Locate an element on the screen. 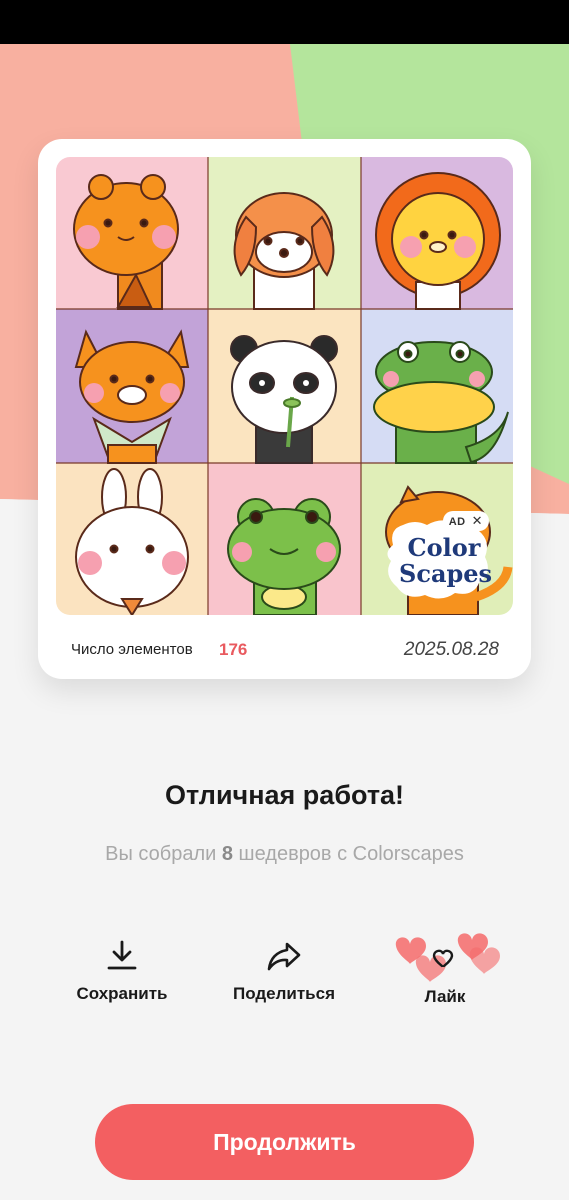 The height and width of the screenshot is (1200, 569). elements-count: 176 is located at coordinates (233, 649).